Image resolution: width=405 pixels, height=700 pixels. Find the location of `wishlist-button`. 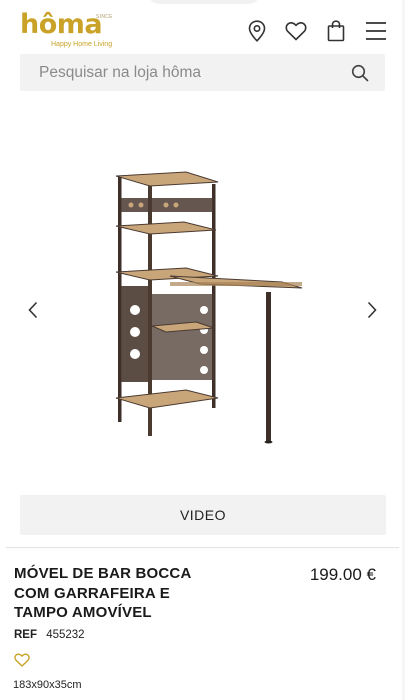

wishlist-button is located at coordinates (296, 31).